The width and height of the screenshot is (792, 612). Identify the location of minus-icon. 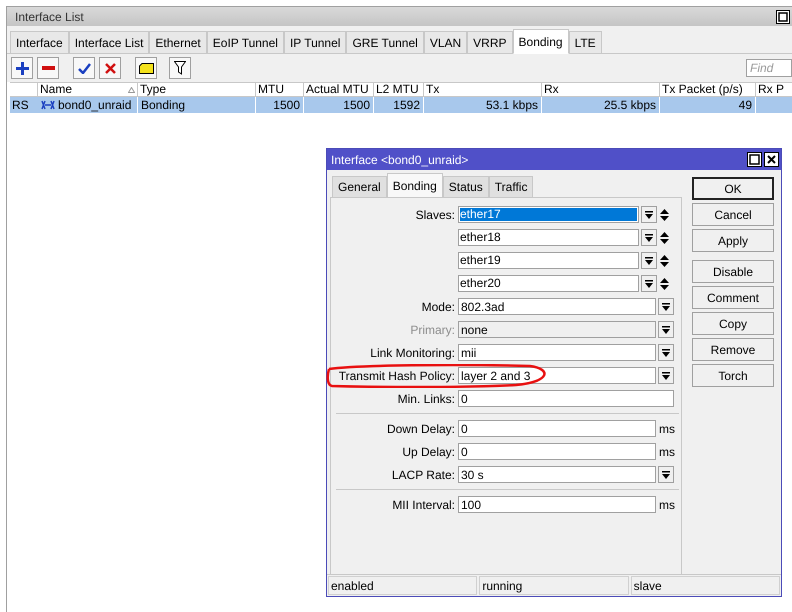
(48, 68).